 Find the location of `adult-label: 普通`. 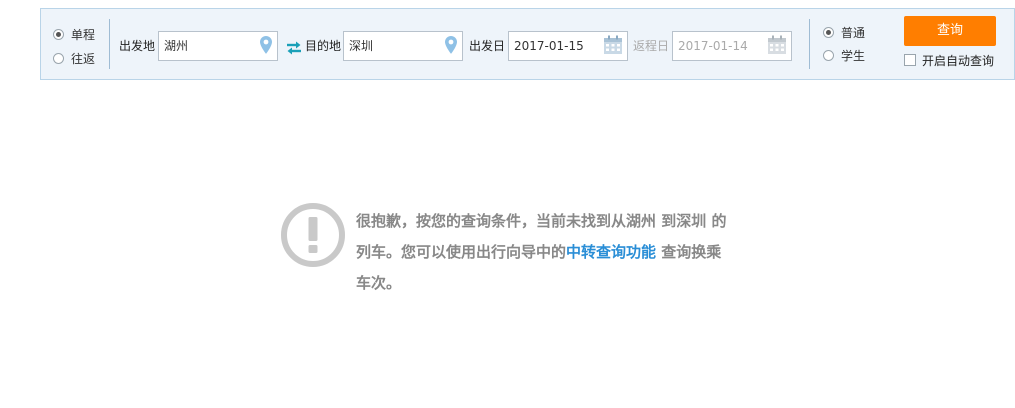

adult-label: 普通 is located at coordinates (853, 32).